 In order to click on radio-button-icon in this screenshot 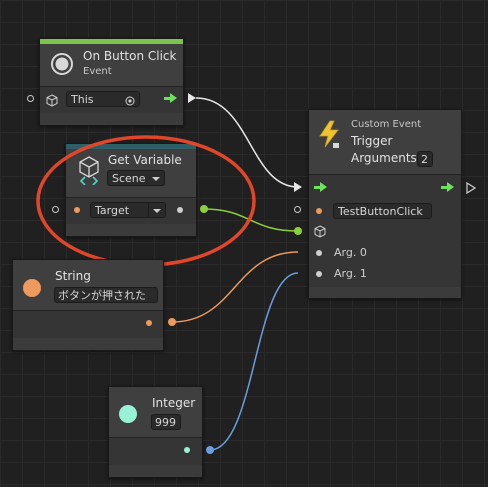, I will do `click(62, 66)`.